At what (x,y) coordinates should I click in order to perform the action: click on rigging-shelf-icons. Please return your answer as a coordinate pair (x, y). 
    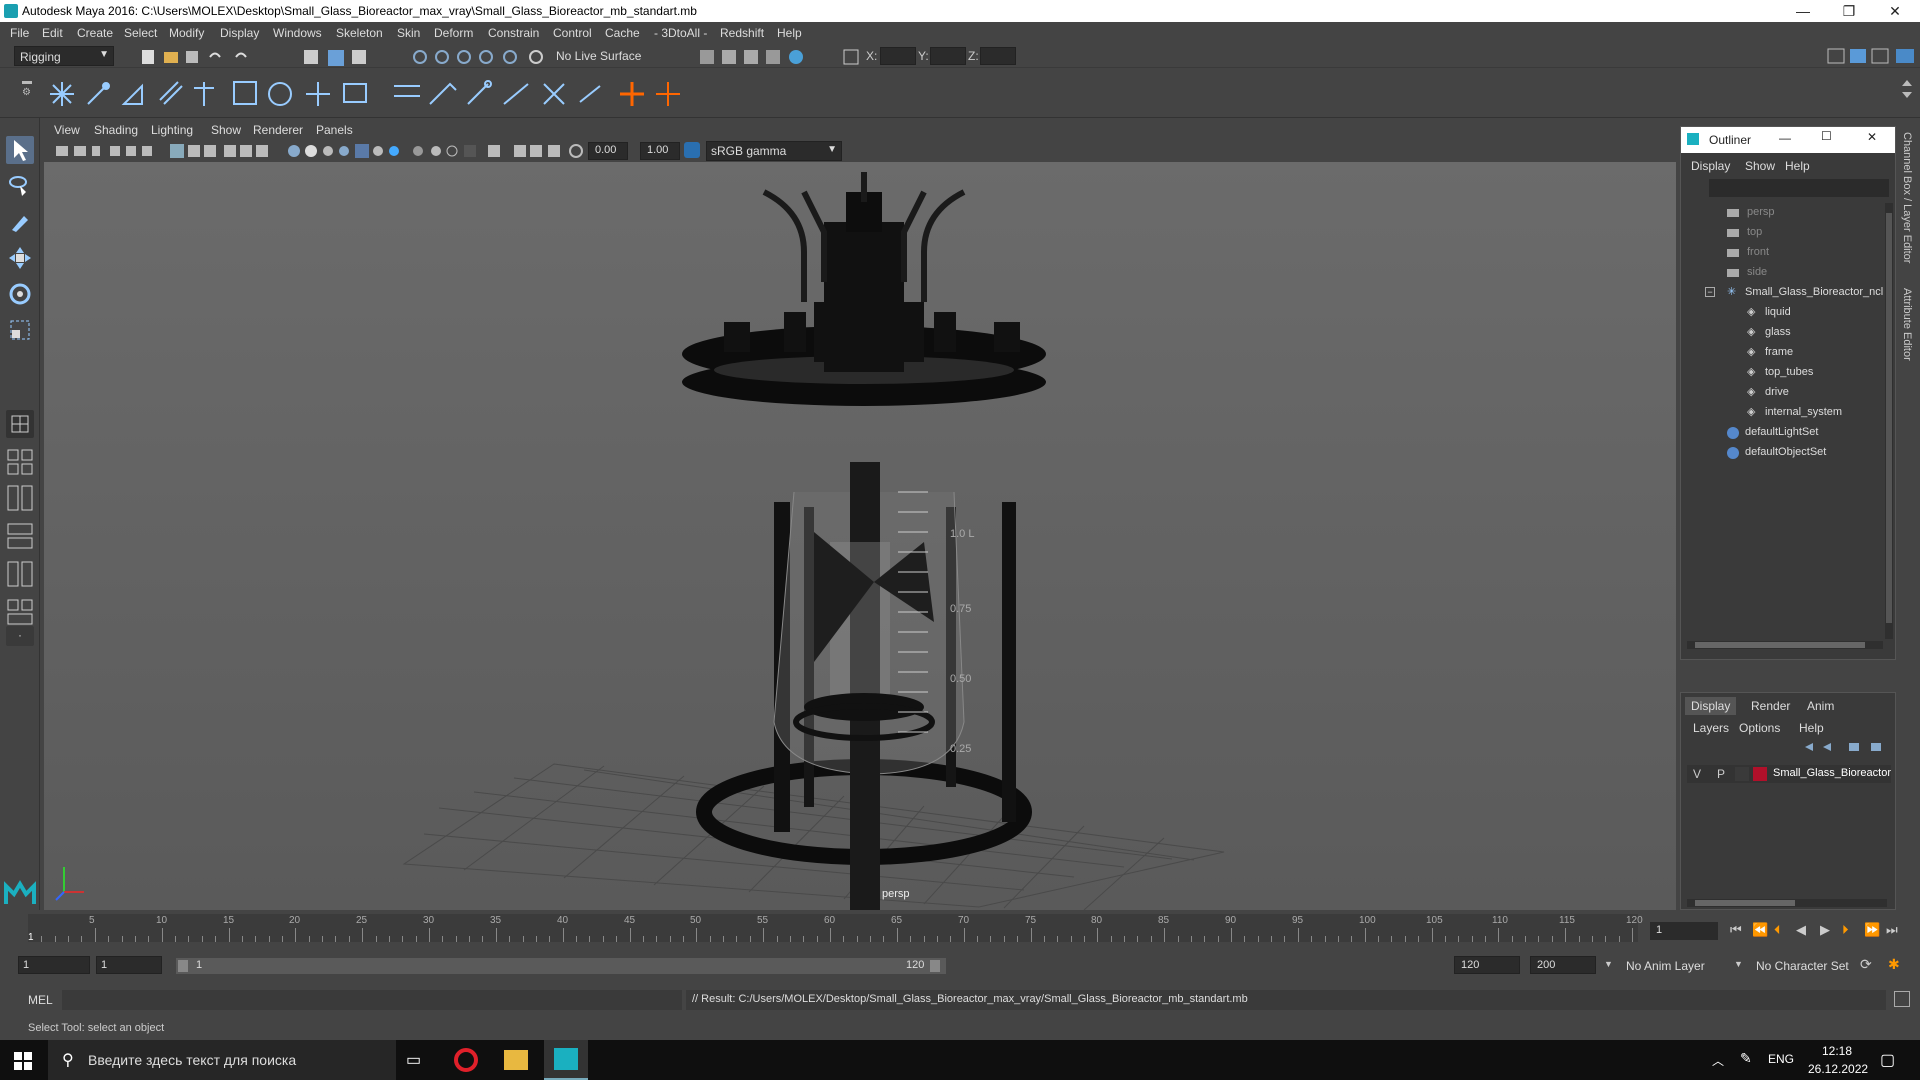
    Looking at the image, I should click on (364, 94).